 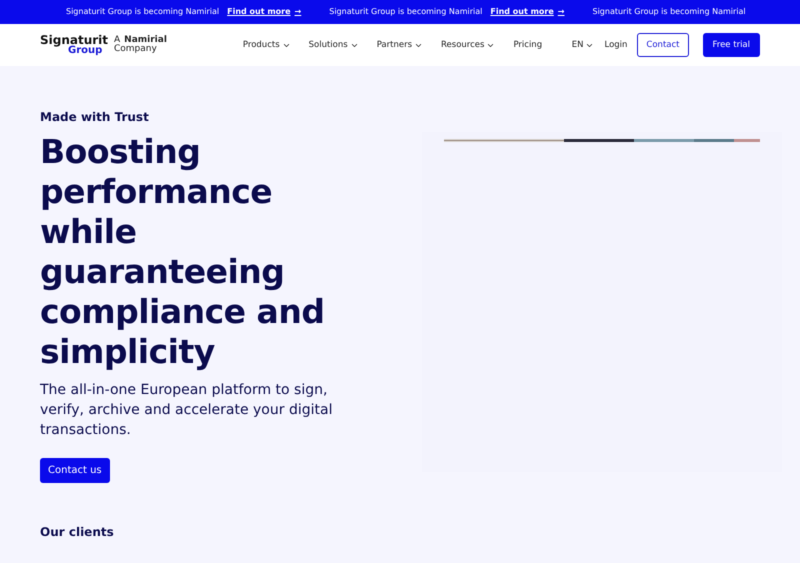 What do you see at coordinates (145, 40) in the screenshot?
I see `logo-tagline-brand: Namirial` at bounding box center [145, 40].